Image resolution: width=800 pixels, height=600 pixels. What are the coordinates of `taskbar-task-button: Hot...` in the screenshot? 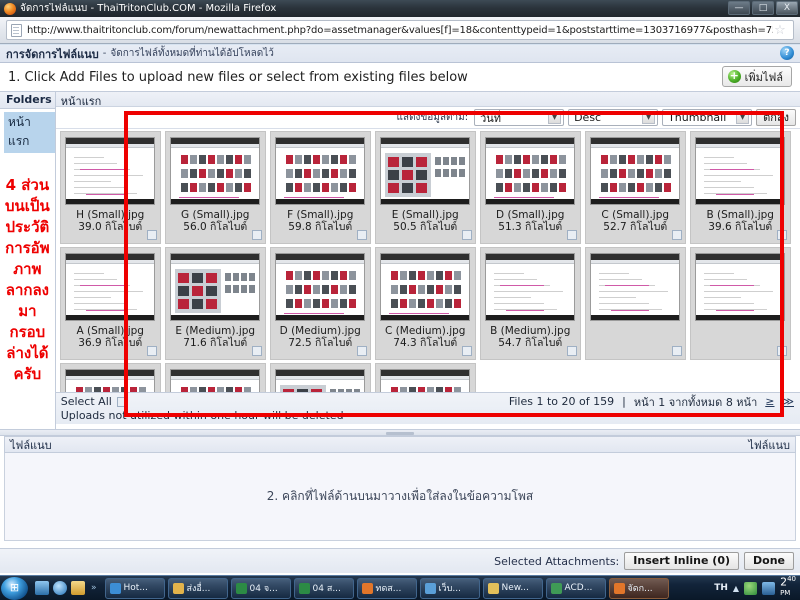 It's located at (134, 588).